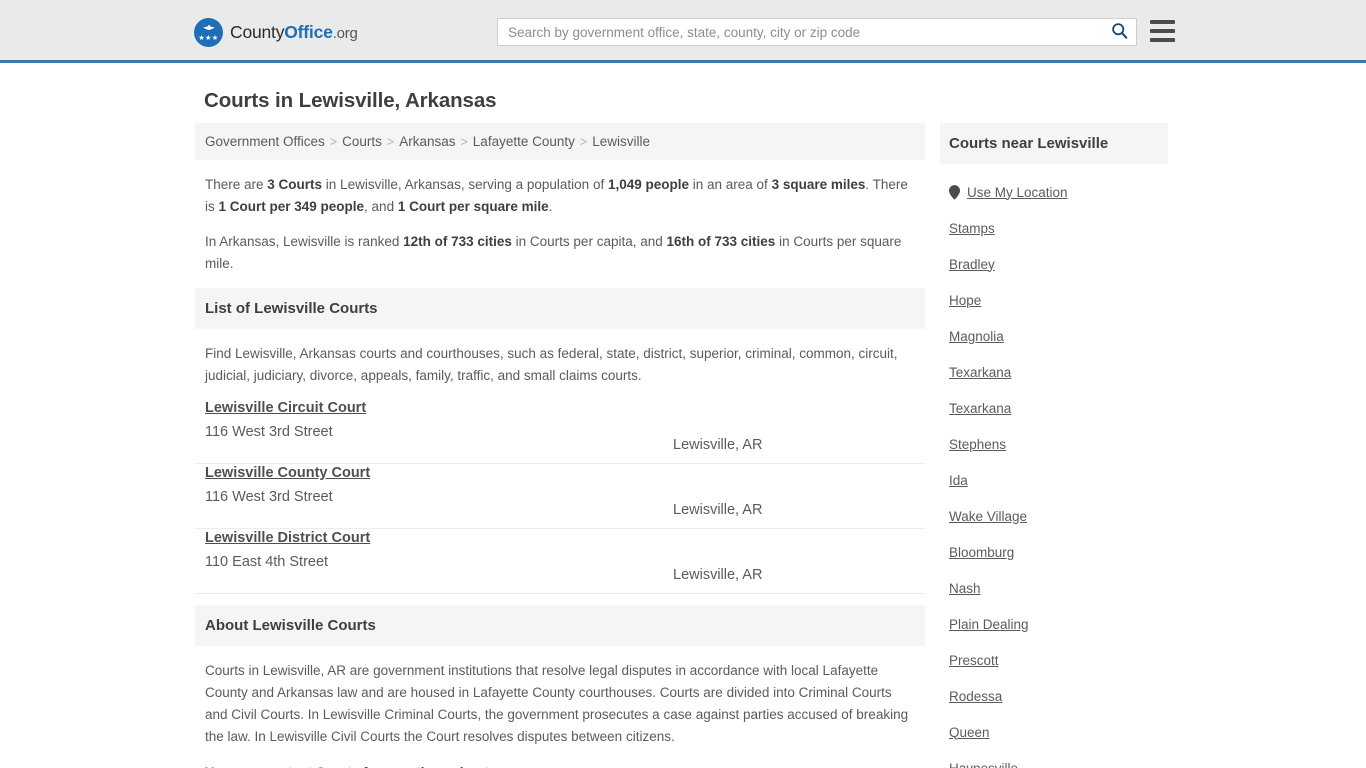 The height and width of the screenshot is (768, 1366). Describe the element at coordinates (1054, 336) in the screenshot. I see `sidebar-item-magnolia: Magnolia` at that location.